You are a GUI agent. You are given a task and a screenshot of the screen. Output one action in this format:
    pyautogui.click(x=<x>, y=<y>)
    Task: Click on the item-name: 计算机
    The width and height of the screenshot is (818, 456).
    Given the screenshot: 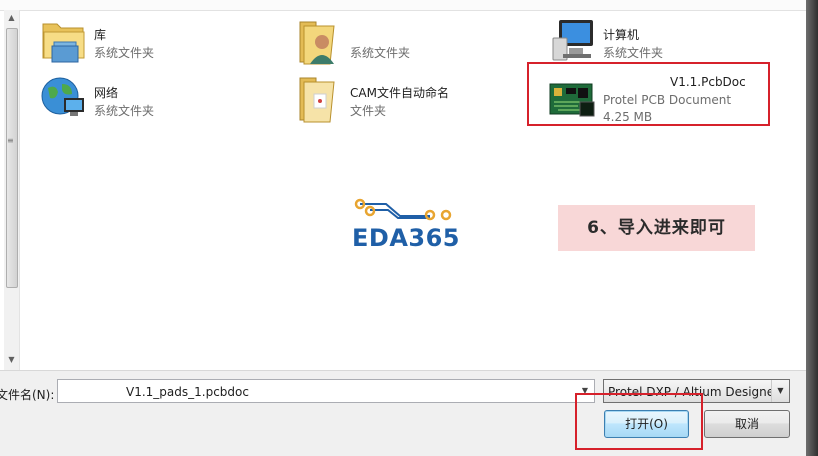 What is the action you would take?
    pyautogui.click(x=621, y=35)
    